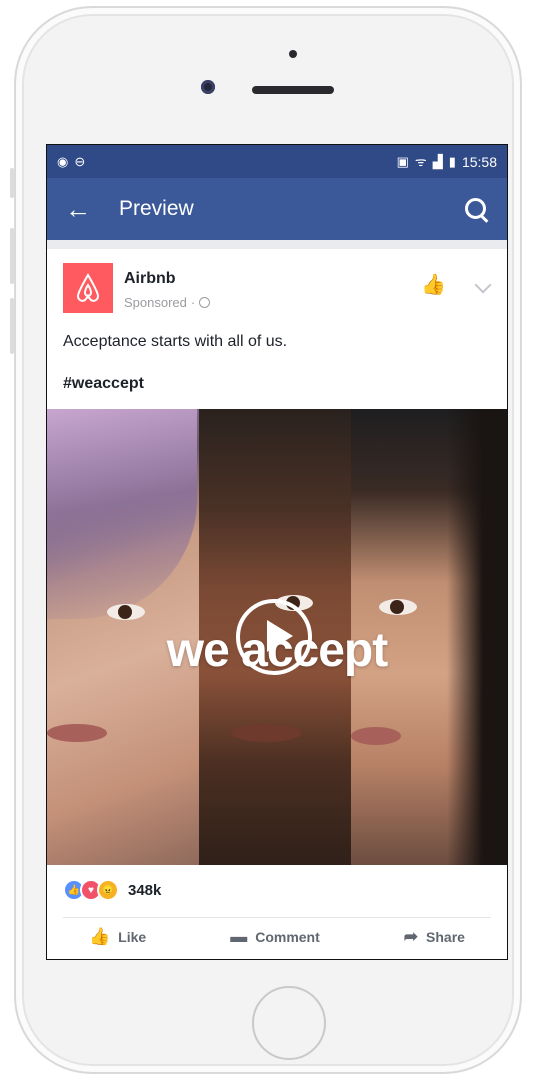 This screenshot has width=538, height=1081. What do you see at coordinates (132, 937) in the screenshot?
I see `like-label: Like` at bounding box center [132, 937].